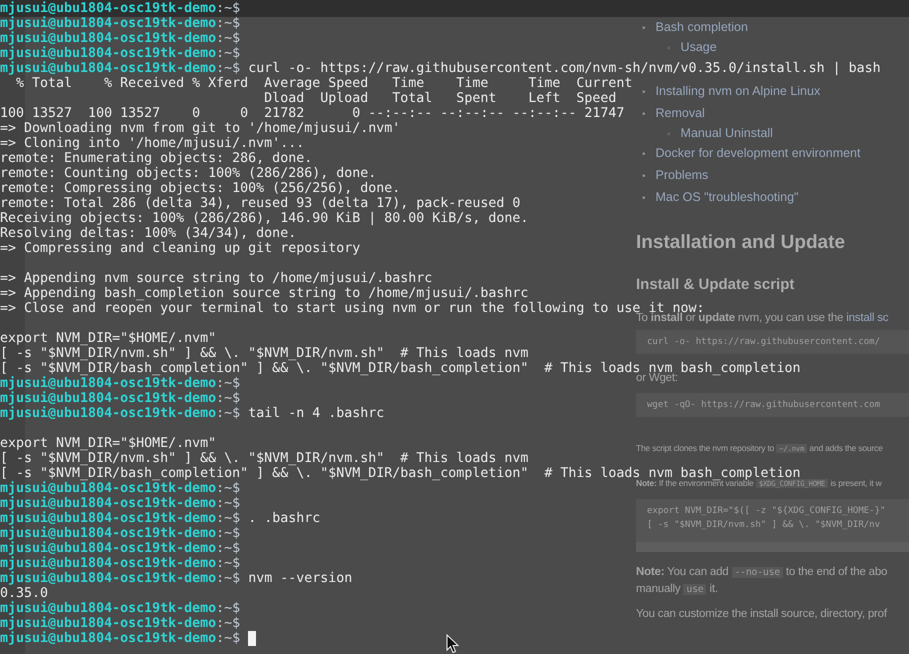  What do you see at coordinates (200, 128) in the screenshot?
I see `terminal-output: => Downloading nvm from git to '/home/mjusui/.nvm'` at bounding box center [200, 128].